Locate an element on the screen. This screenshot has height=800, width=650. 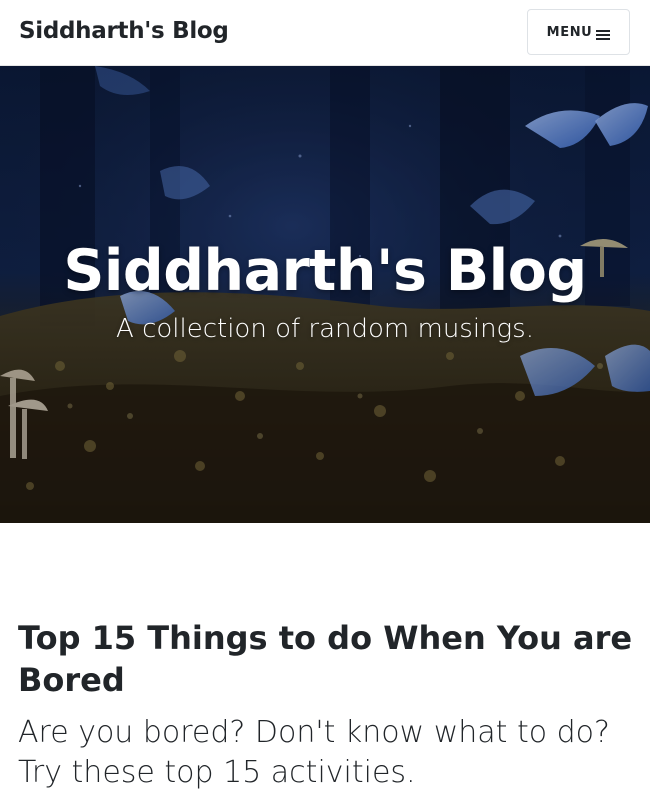
post-title-link: Top 15 Things to do When You are Bored is located at coordinates (325, 659).